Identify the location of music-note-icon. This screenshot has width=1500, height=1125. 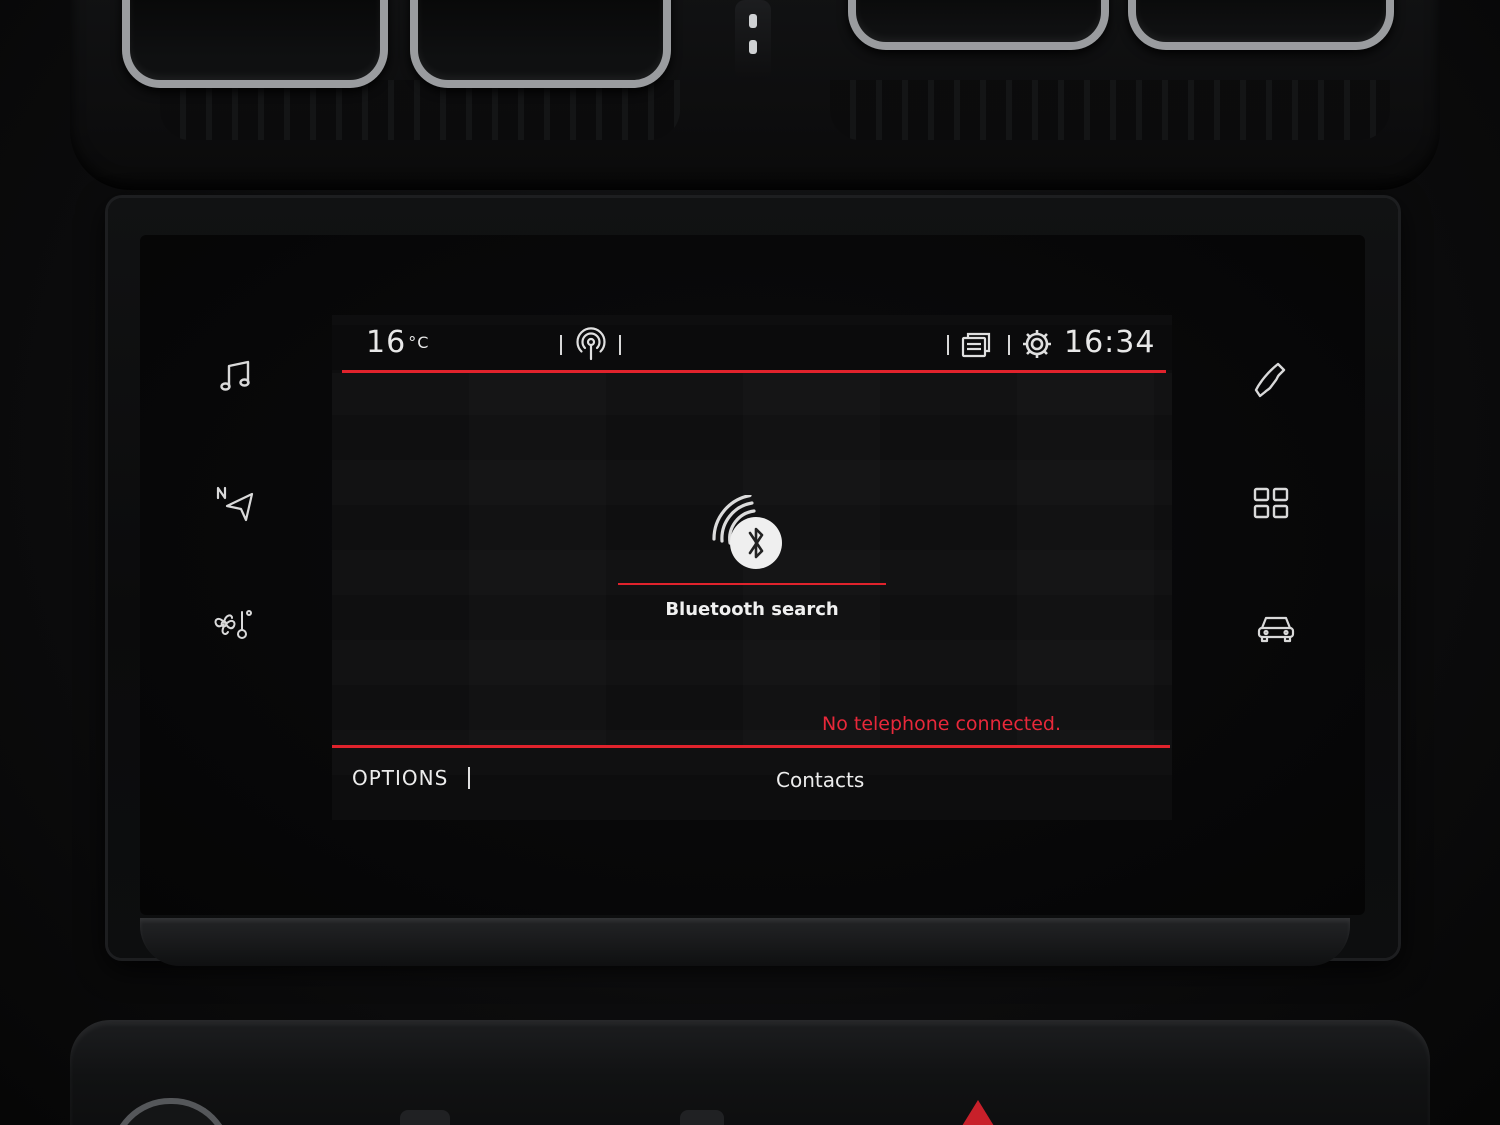
(235, 375).